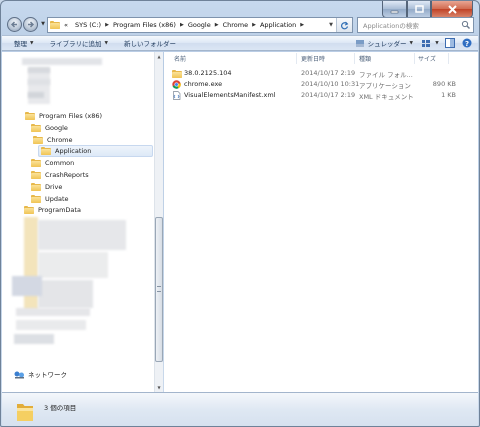  Describe the element at coordinates (331, 25) in the screenshot. I see `address-history-dropdown: ▼` at that location.